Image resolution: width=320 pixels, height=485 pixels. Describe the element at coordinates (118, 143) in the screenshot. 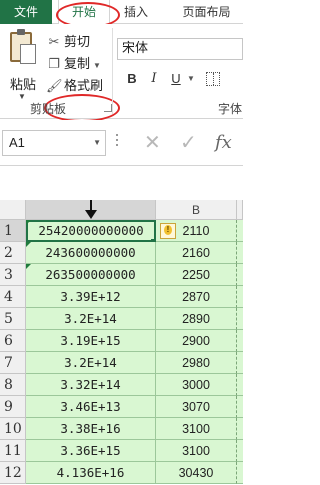

I see `formula-bar-grip` at that location.